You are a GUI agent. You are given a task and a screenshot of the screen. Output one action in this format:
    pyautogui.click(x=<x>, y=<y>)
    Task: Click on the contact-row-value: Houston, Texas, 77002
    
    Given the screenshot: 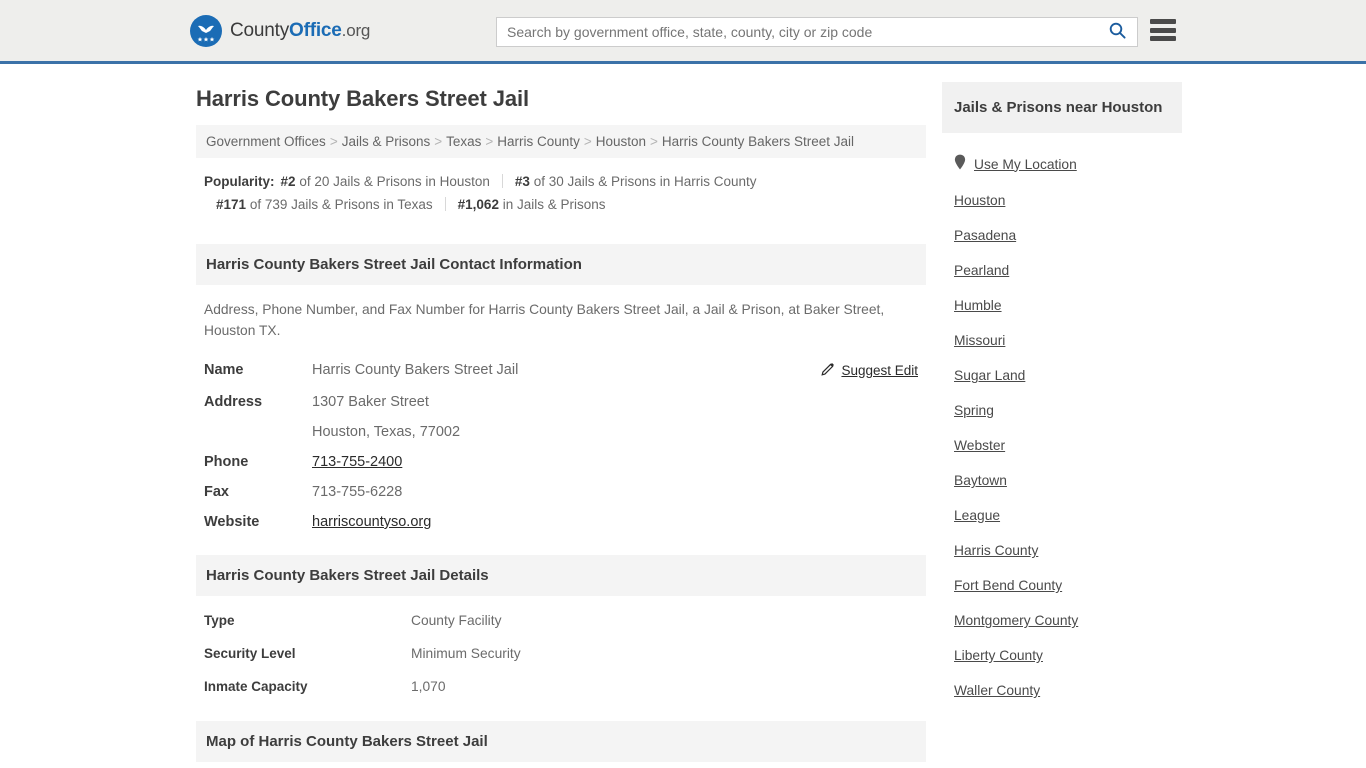 What is the action you would take?
    pyautogui.click(x=386, y=432)
    